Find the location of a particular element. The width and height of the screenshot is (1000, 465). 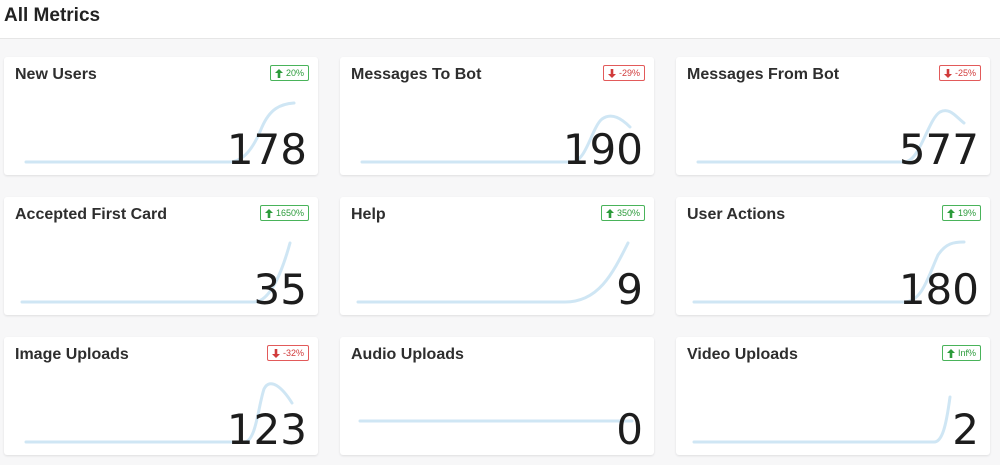

metric-title: Audio Uploads is located at coordinates (407, 354).